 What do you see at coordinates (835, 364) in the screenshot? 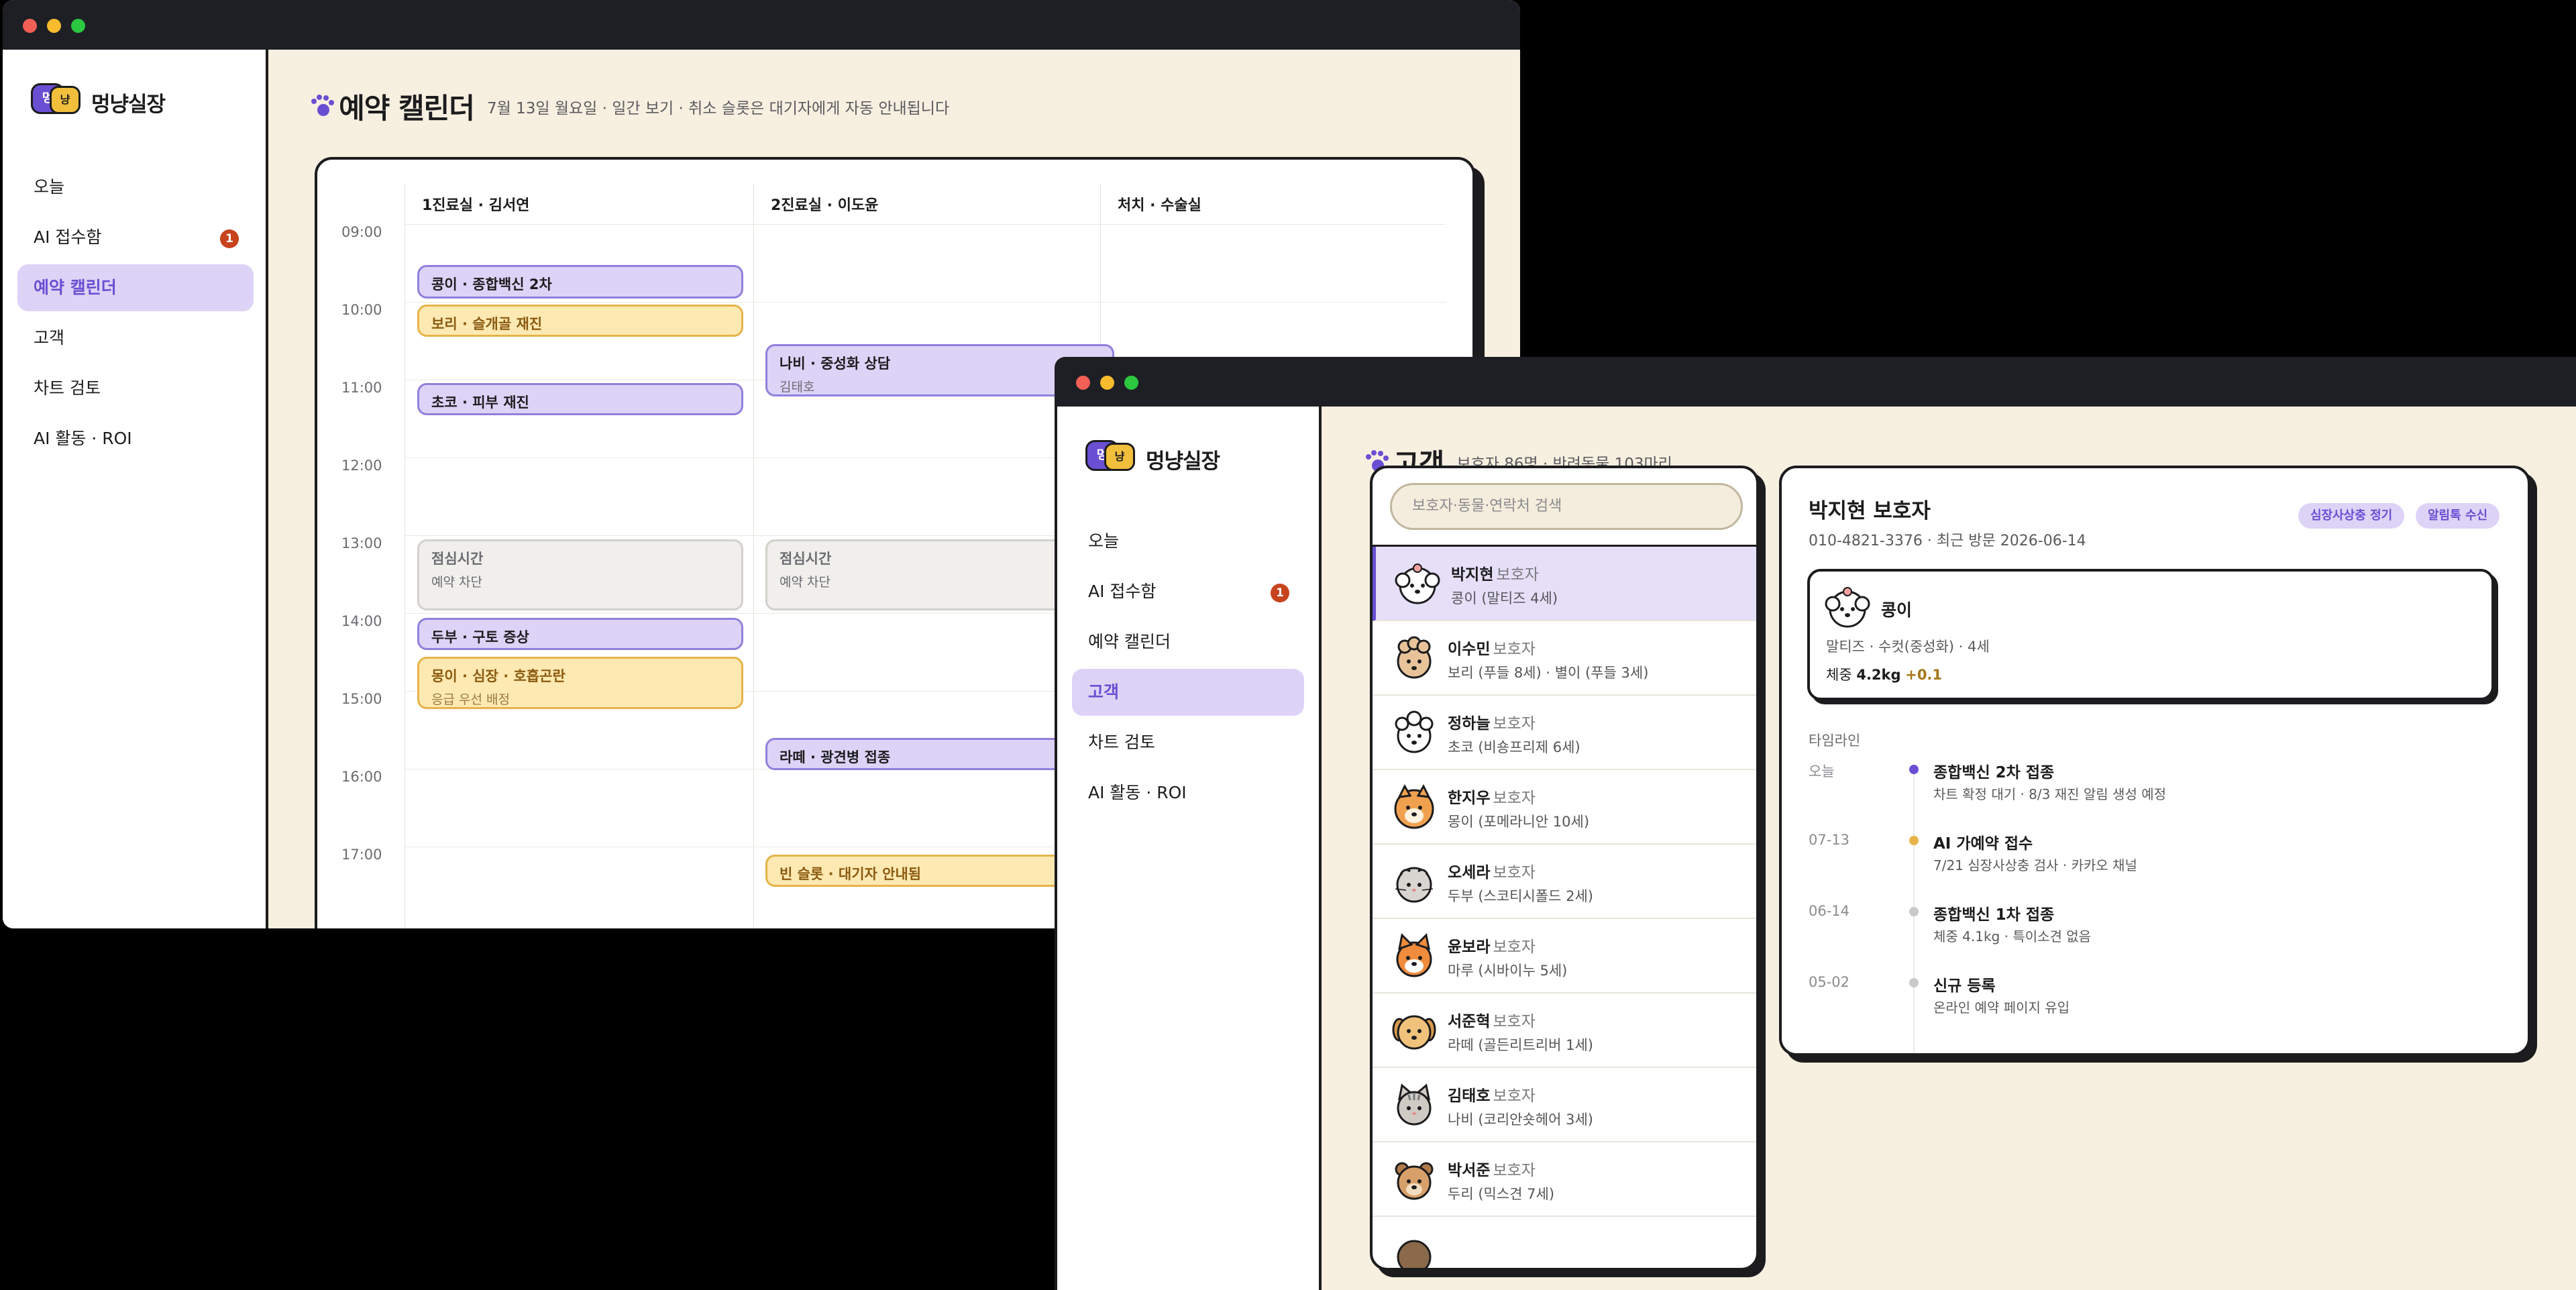
I see `event-title: 나비 · 중성화 상담` at bounding box center [835, 364].